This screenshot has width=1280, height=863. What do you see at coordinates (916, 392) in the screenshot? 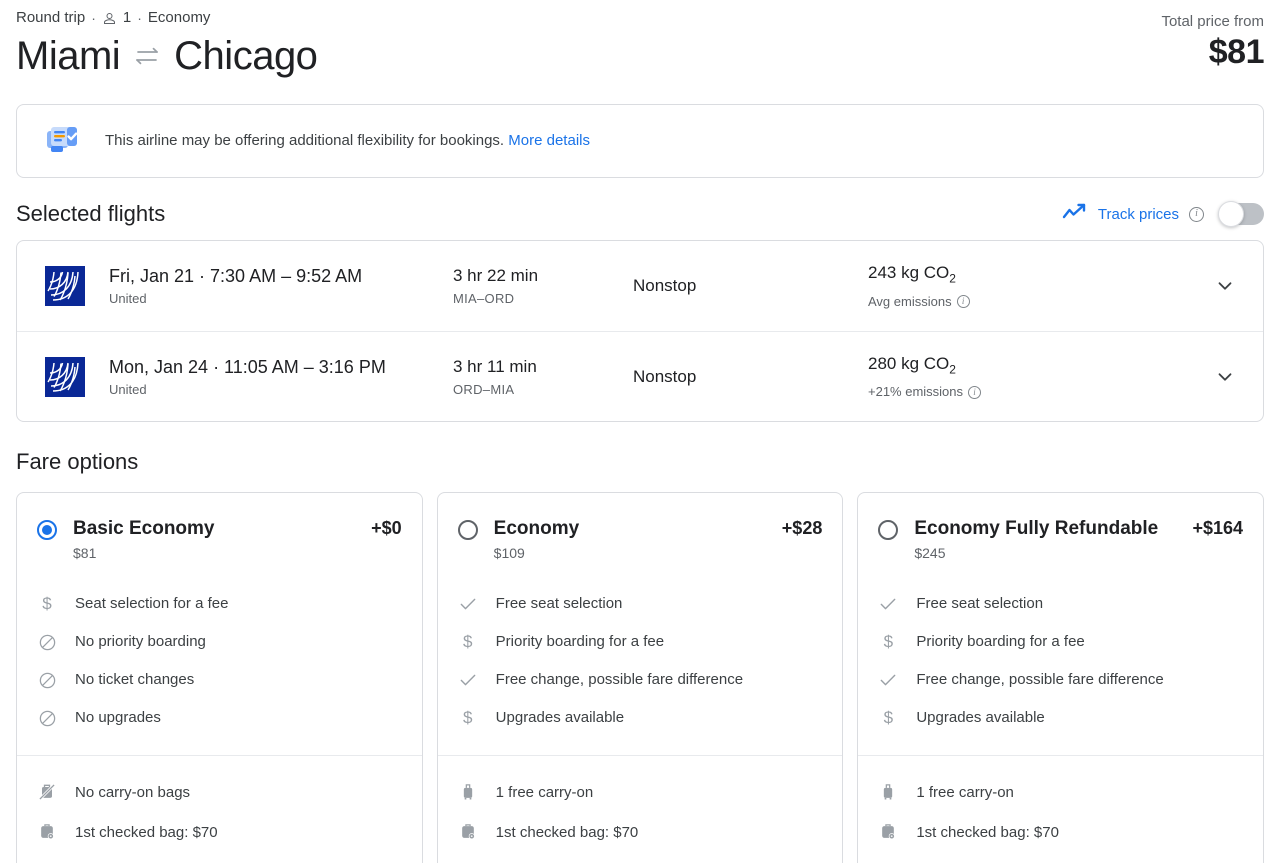
I see `flight-emissions-note: +21% emissions` at bounding box center [916, 392].